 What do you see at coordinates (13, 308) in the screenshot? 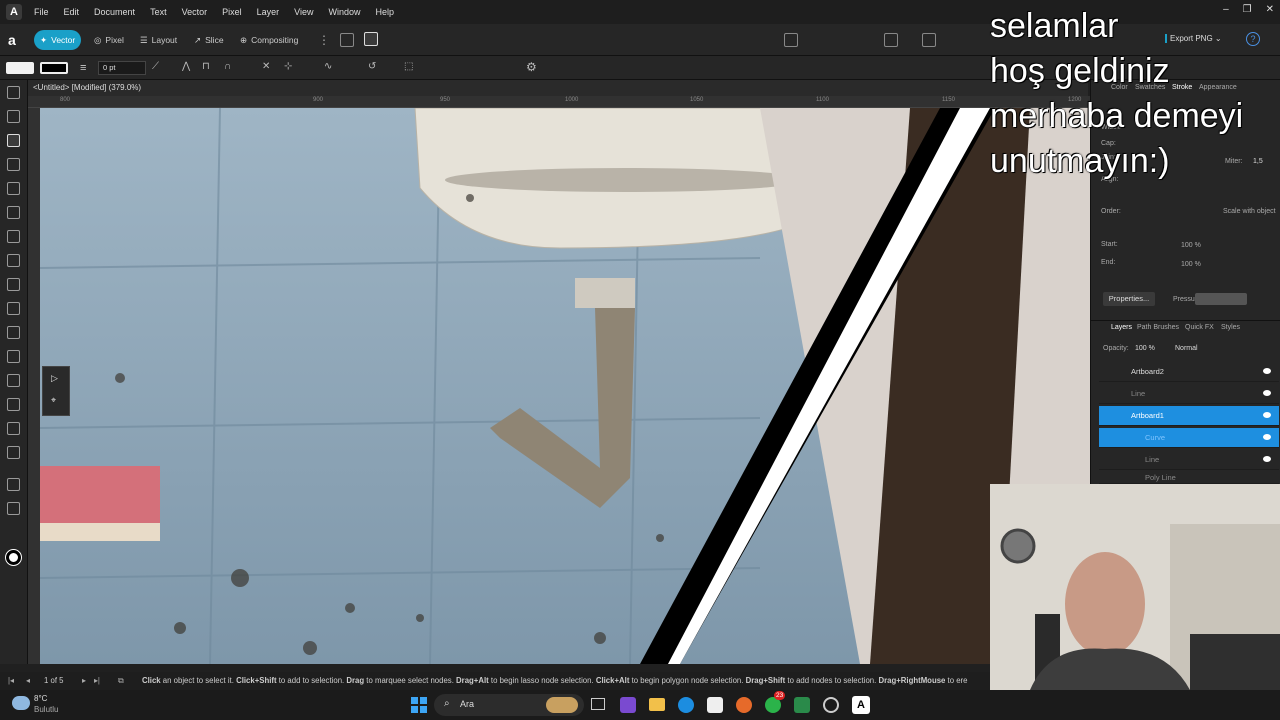
I see `shape-tool-icon` at bounding box center [13, 308].